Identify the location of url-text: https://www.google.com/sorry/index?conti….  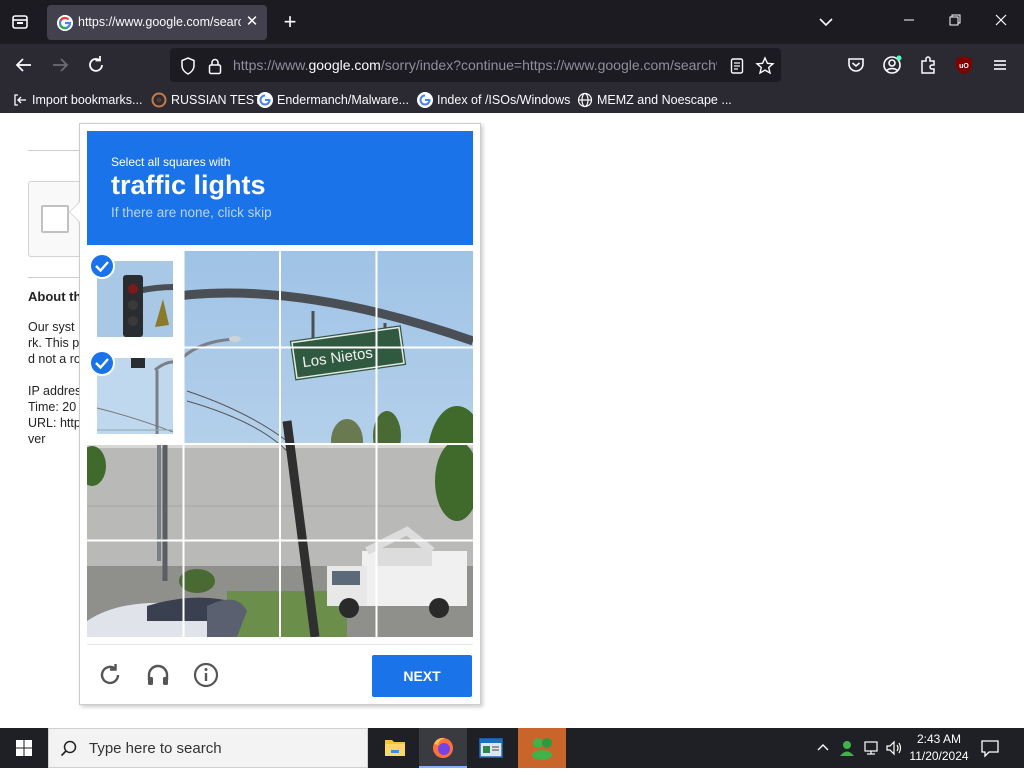
(475, 65).